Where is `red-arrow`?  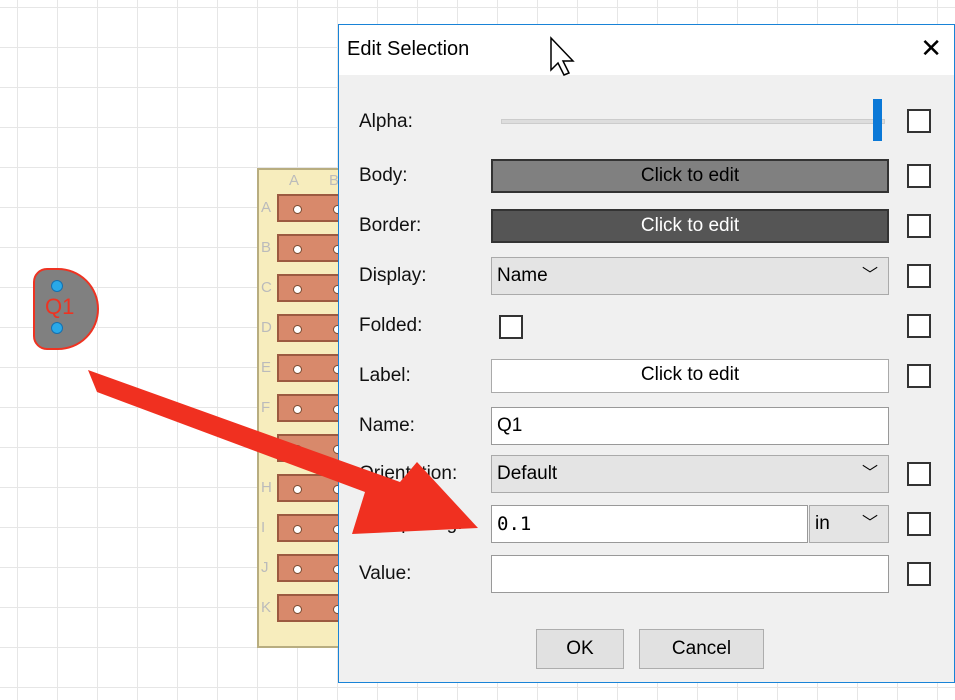 red-arrow is located at coordinates (283, 452).